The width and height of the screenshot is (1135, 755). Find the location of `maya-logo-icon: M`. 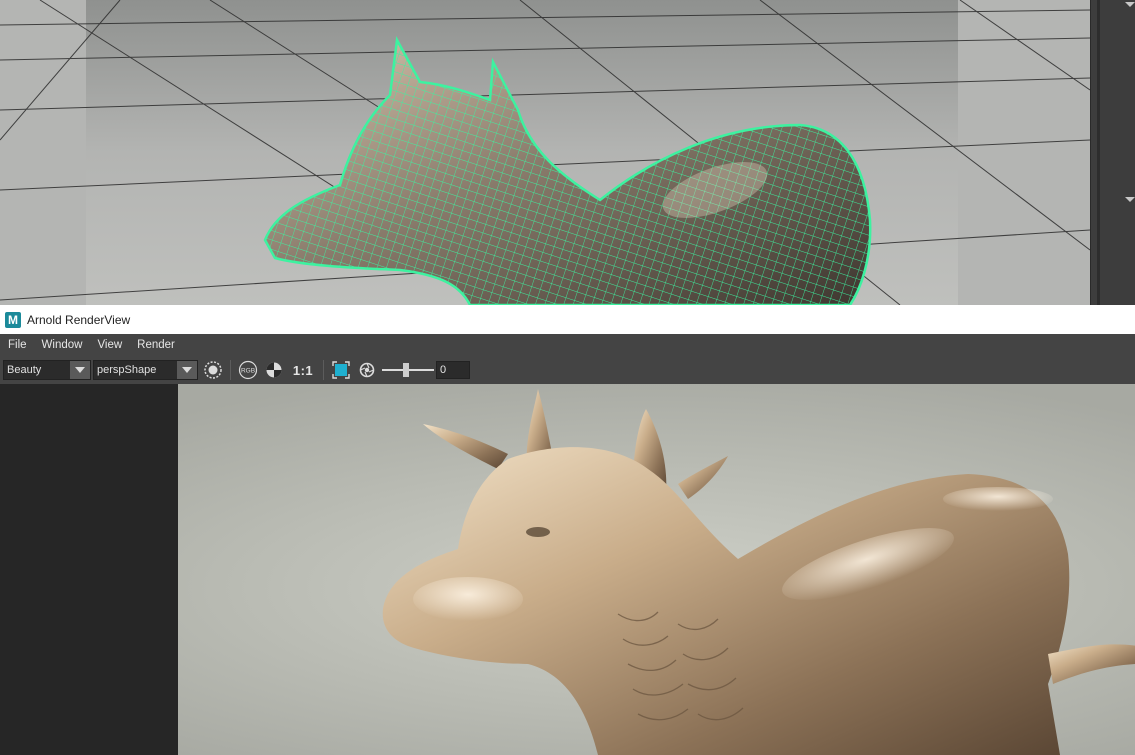

maya-logo-icon: M is located at coordinates (13, 319).